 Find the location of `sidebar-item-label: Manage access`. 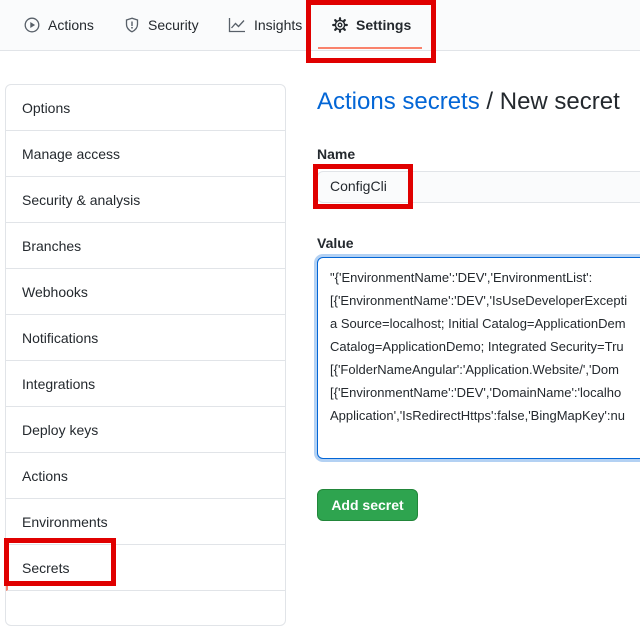

sidebar-item-label: Manage access is located at coordinates (71, 153).